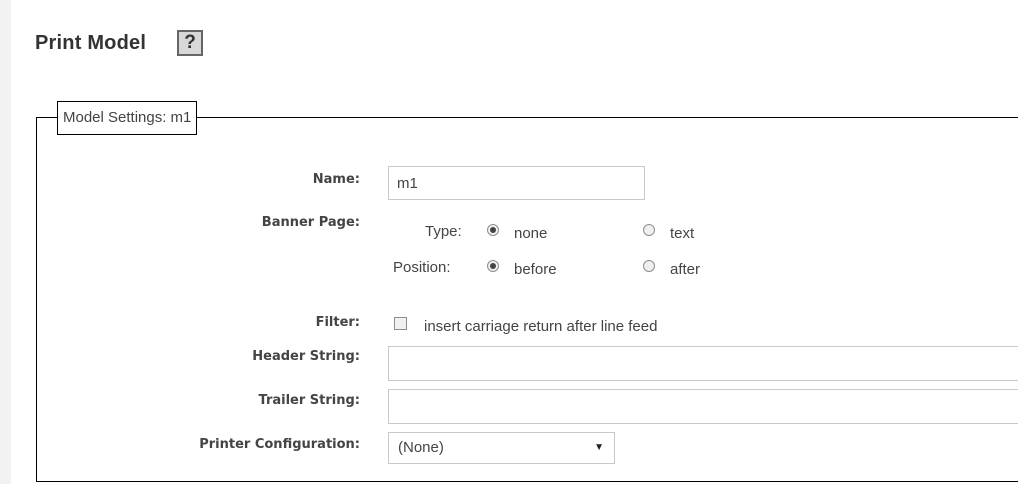 This screenshot has height=484, width=1018. I want to click on fieldset-legend: Model Settings: m1, so click(127, 118).